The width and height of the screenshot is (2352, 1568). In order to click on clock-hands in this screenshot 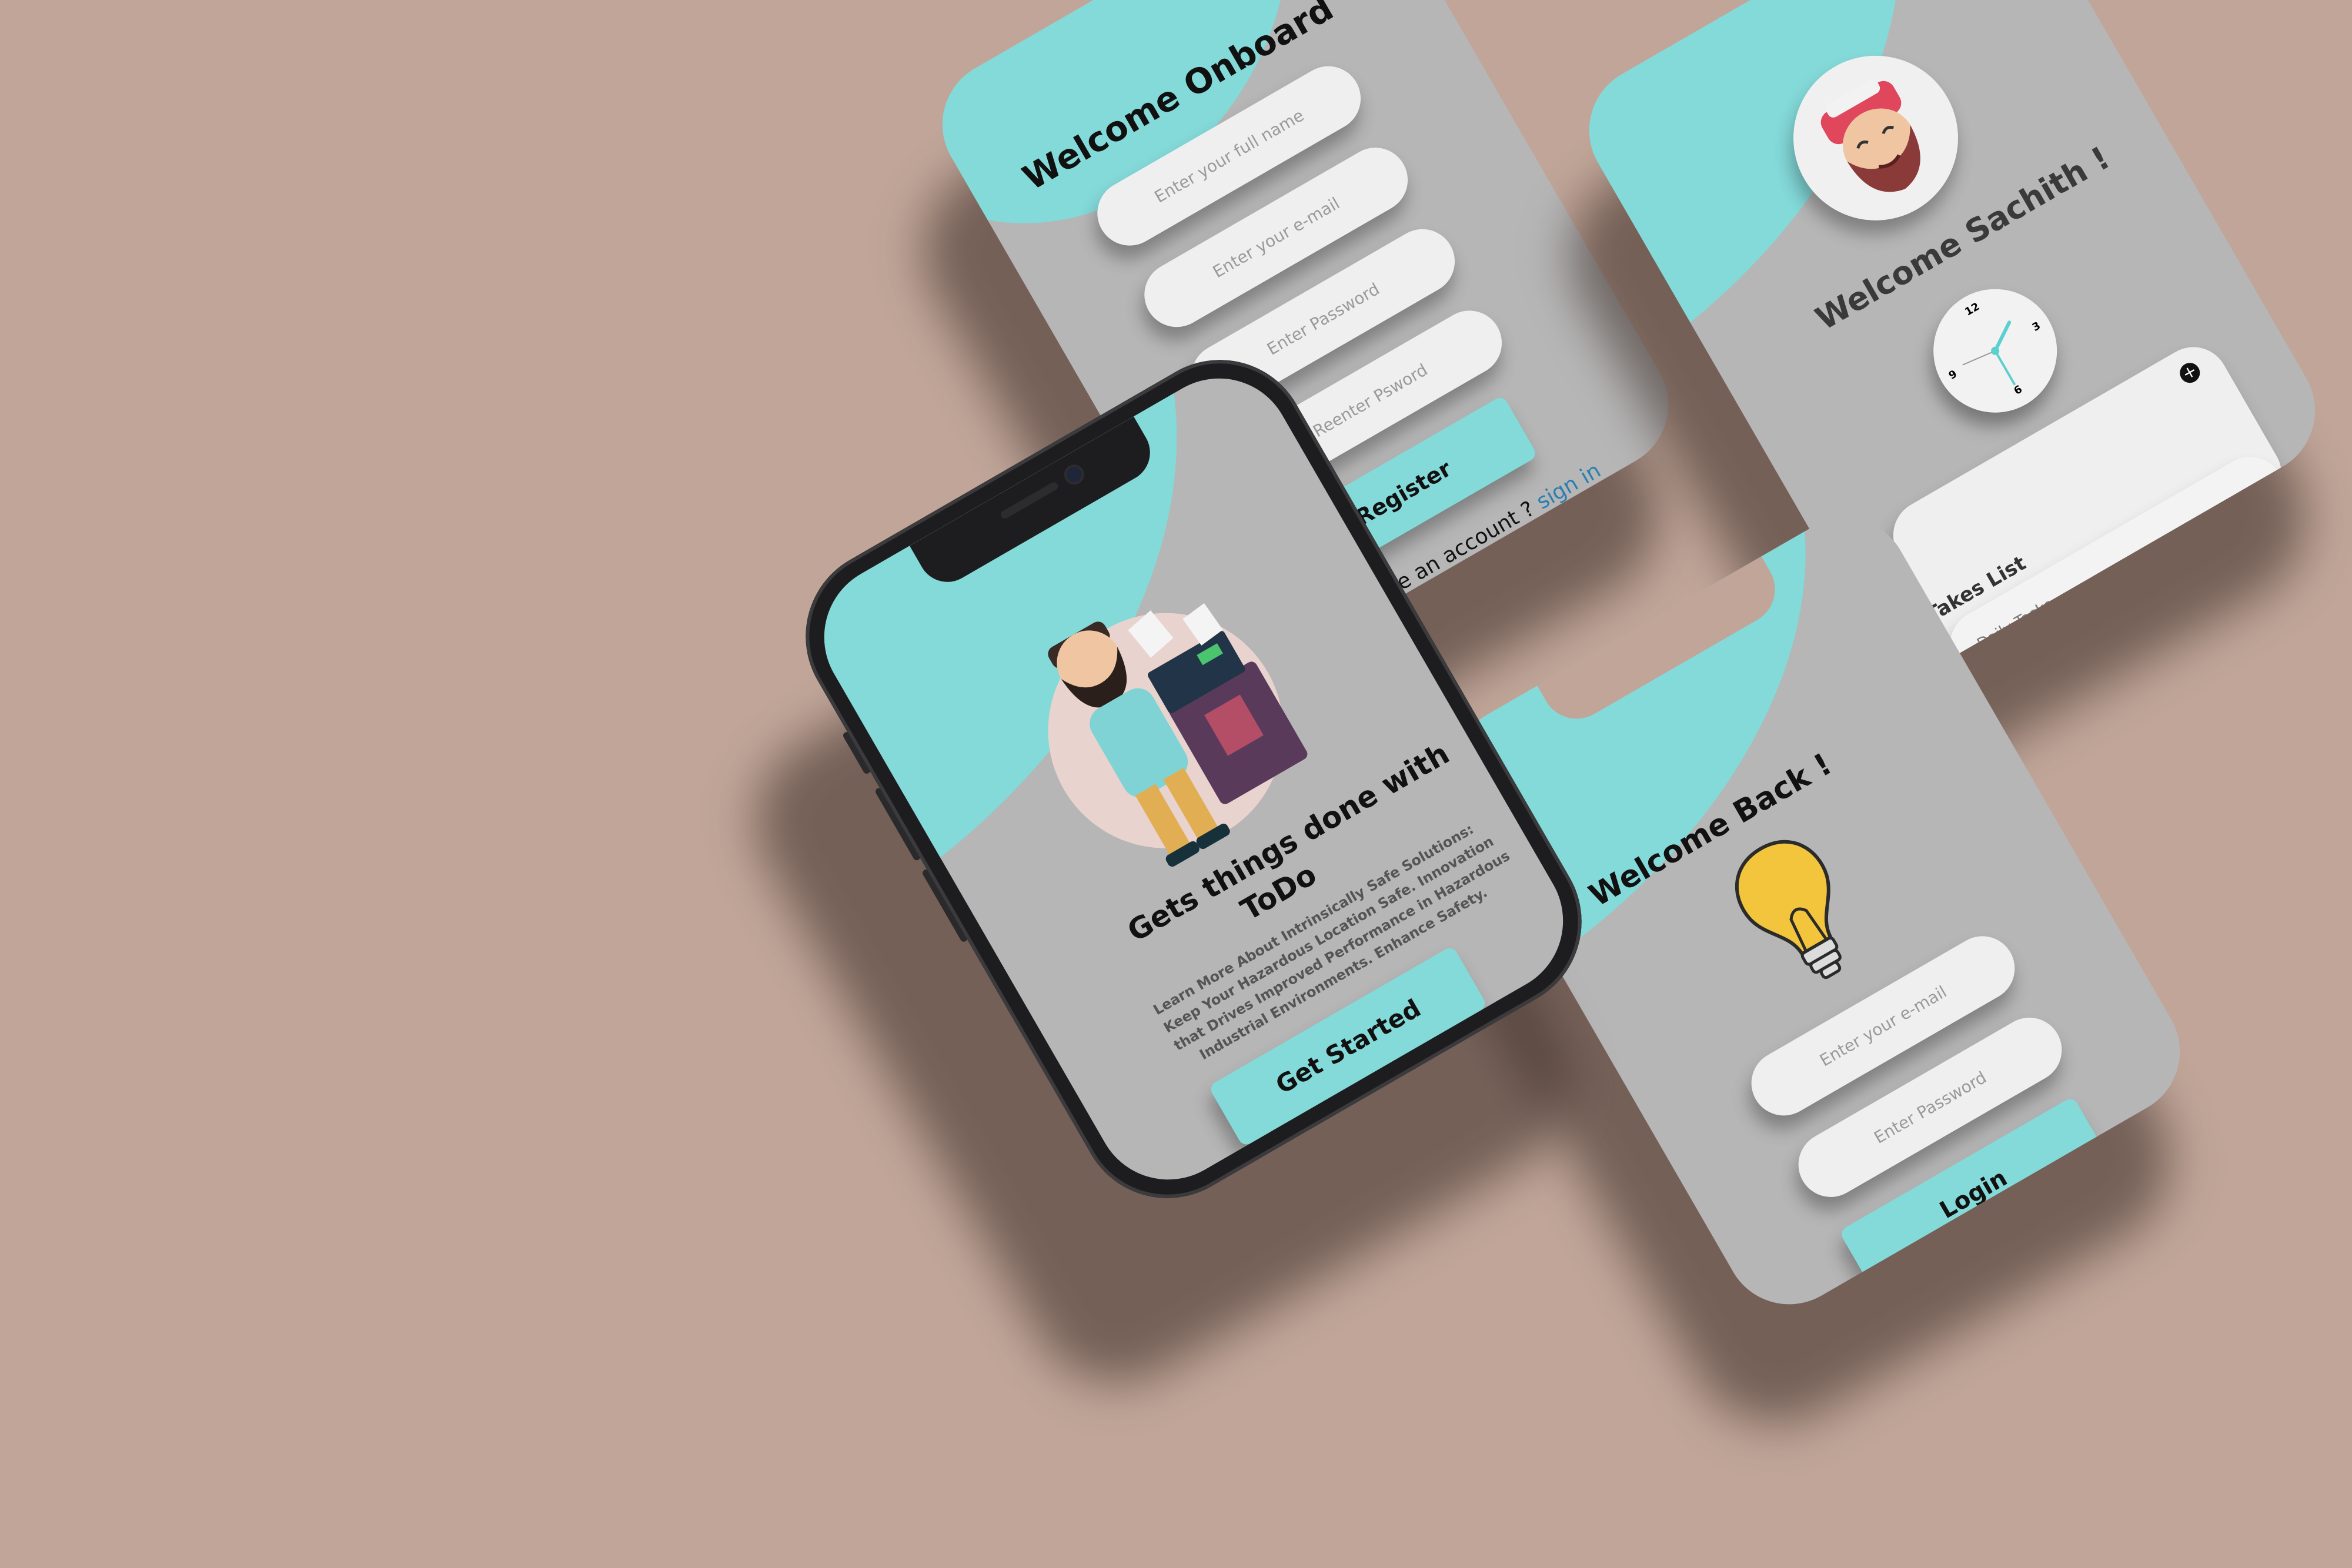, I will do `click(1989, 353)`.